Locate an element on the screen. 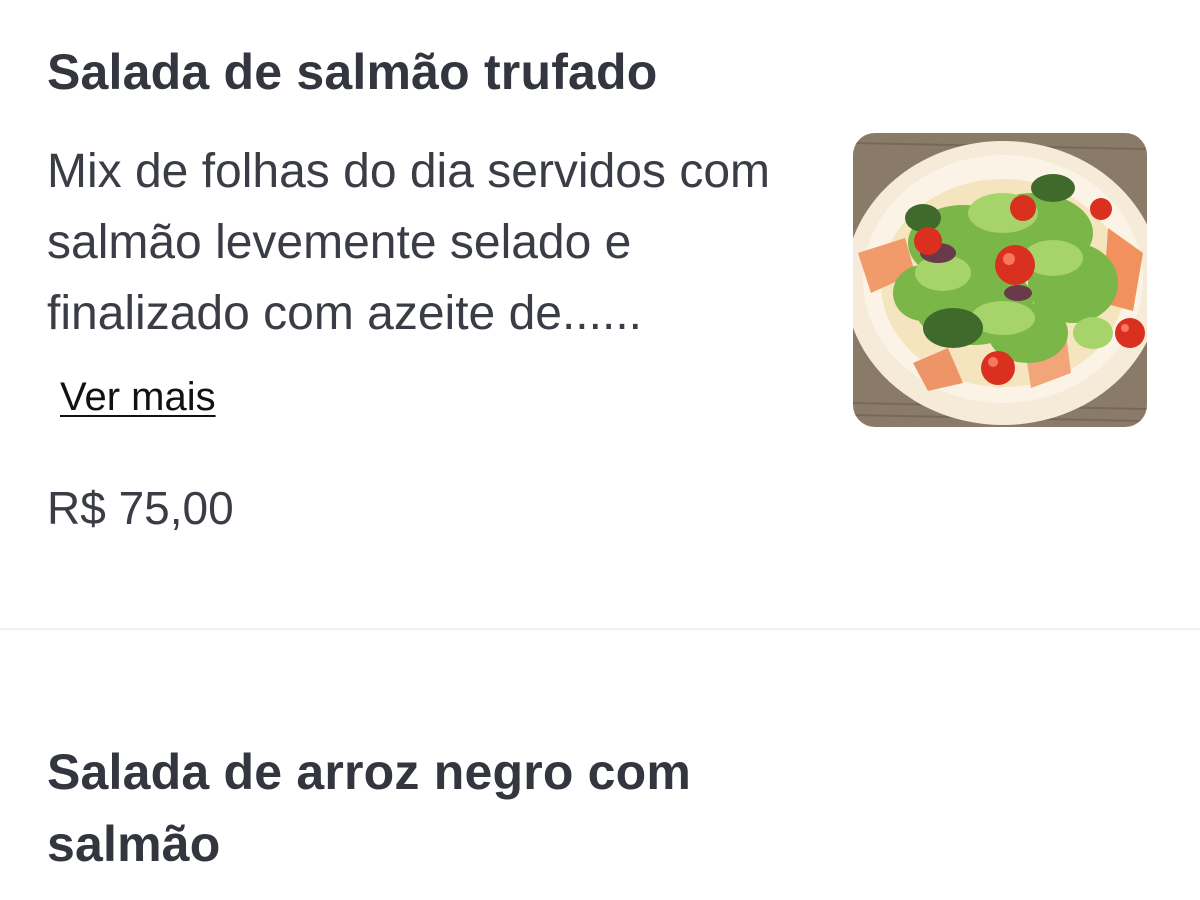 The image size is (1200, 900). item-title: Salada de arroz negro com salmão is located at coordinates (369, 808).